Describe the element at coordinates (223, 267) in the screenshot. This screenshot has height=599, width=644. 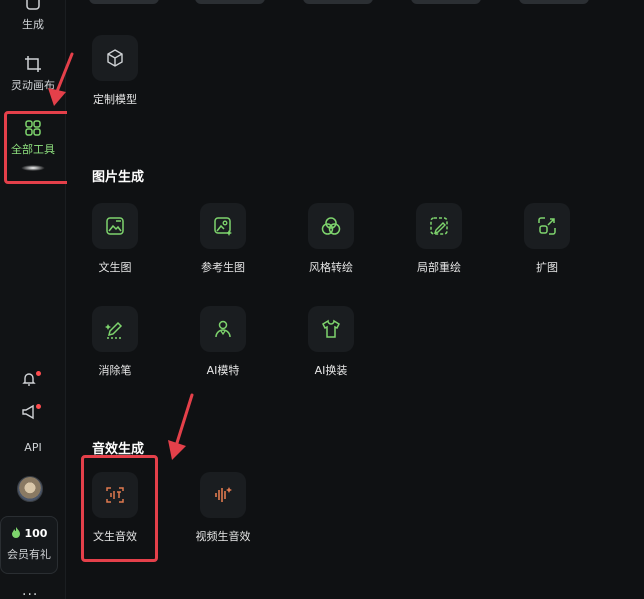
I see `tool-label: 参考生图` at that location.